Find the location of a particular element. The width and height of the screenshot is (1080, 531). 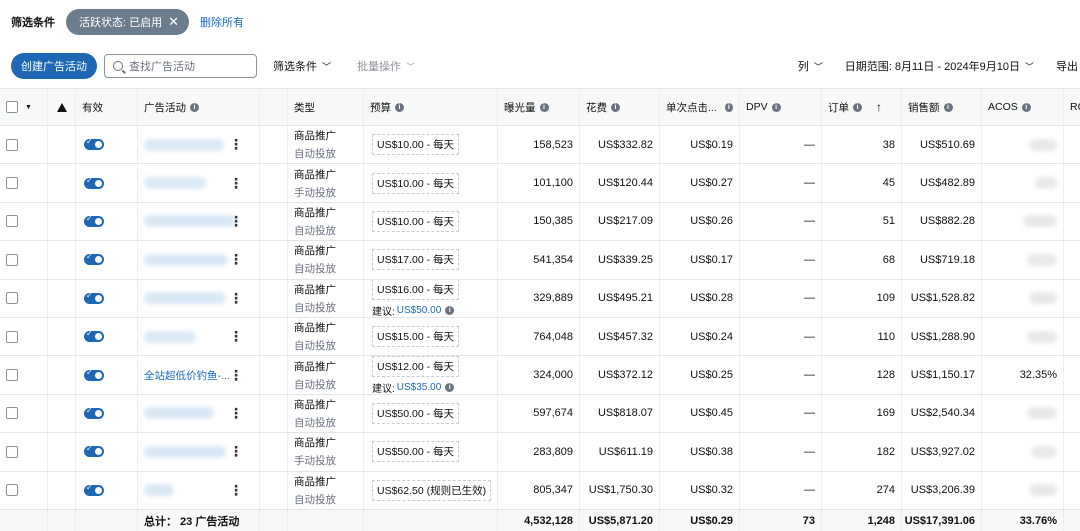

budget-cell: US$15.00 - 每天 is located at coordinates (431, 337).